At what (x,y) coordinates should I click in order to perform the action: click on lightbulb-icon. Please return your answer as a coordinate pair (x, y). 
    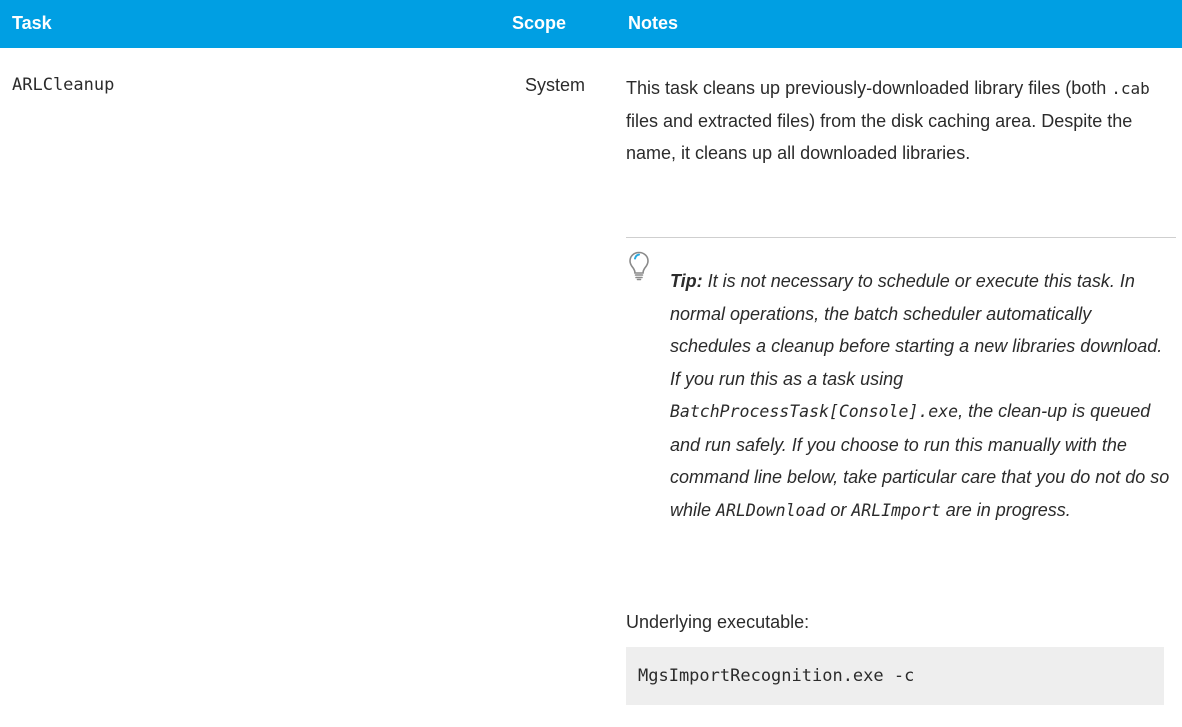
    Looking at the image, I should click on (639, 266).